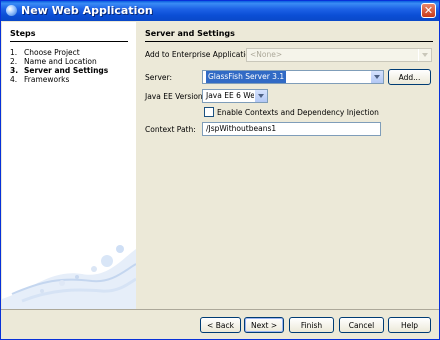 The height and width of the screenshot is (340, 440). I want to click on close-button: ✕, so click(428, 10).